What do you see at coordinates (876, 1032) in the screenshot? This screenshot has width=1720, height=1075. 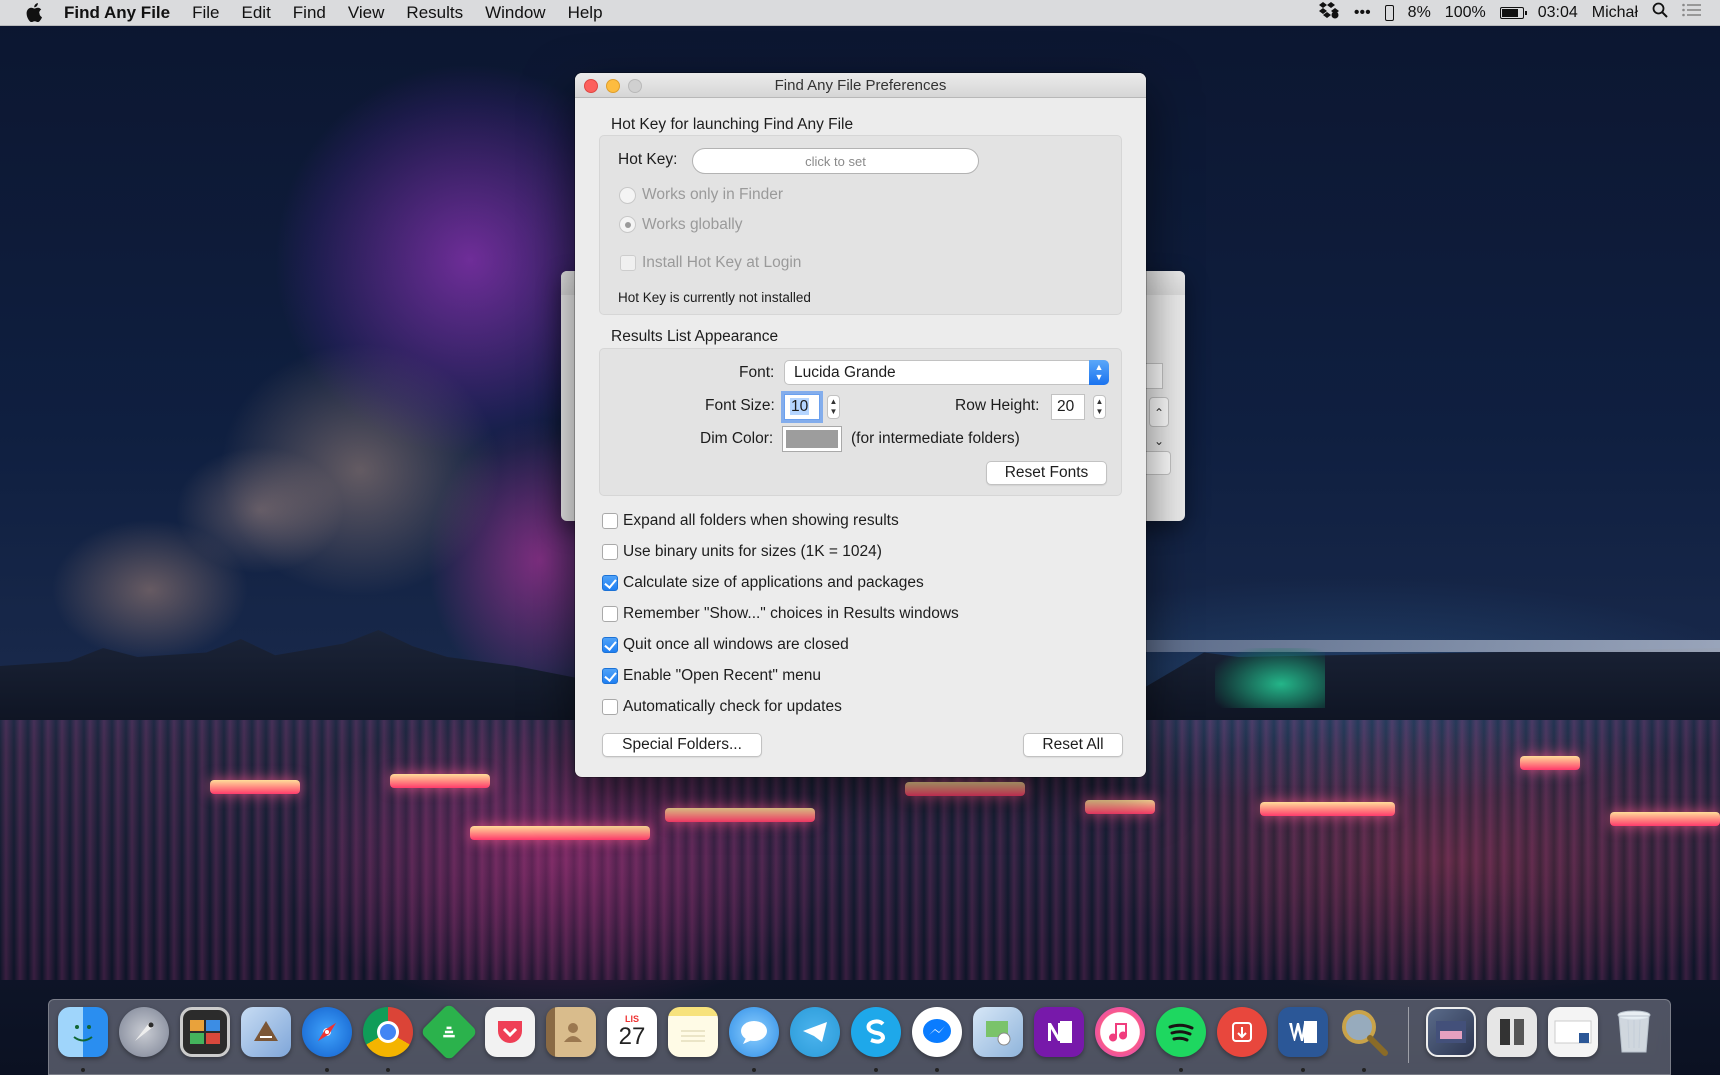 I see `skype-icon` at bounding box center [876, 1032].